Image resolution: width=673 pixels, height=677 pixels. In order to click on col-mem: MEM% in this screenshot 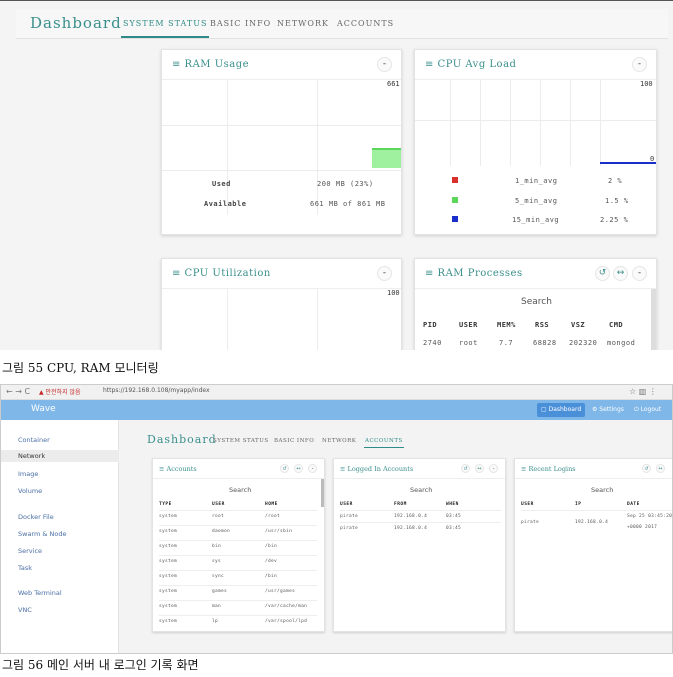, I will do `click(506, 325)`.